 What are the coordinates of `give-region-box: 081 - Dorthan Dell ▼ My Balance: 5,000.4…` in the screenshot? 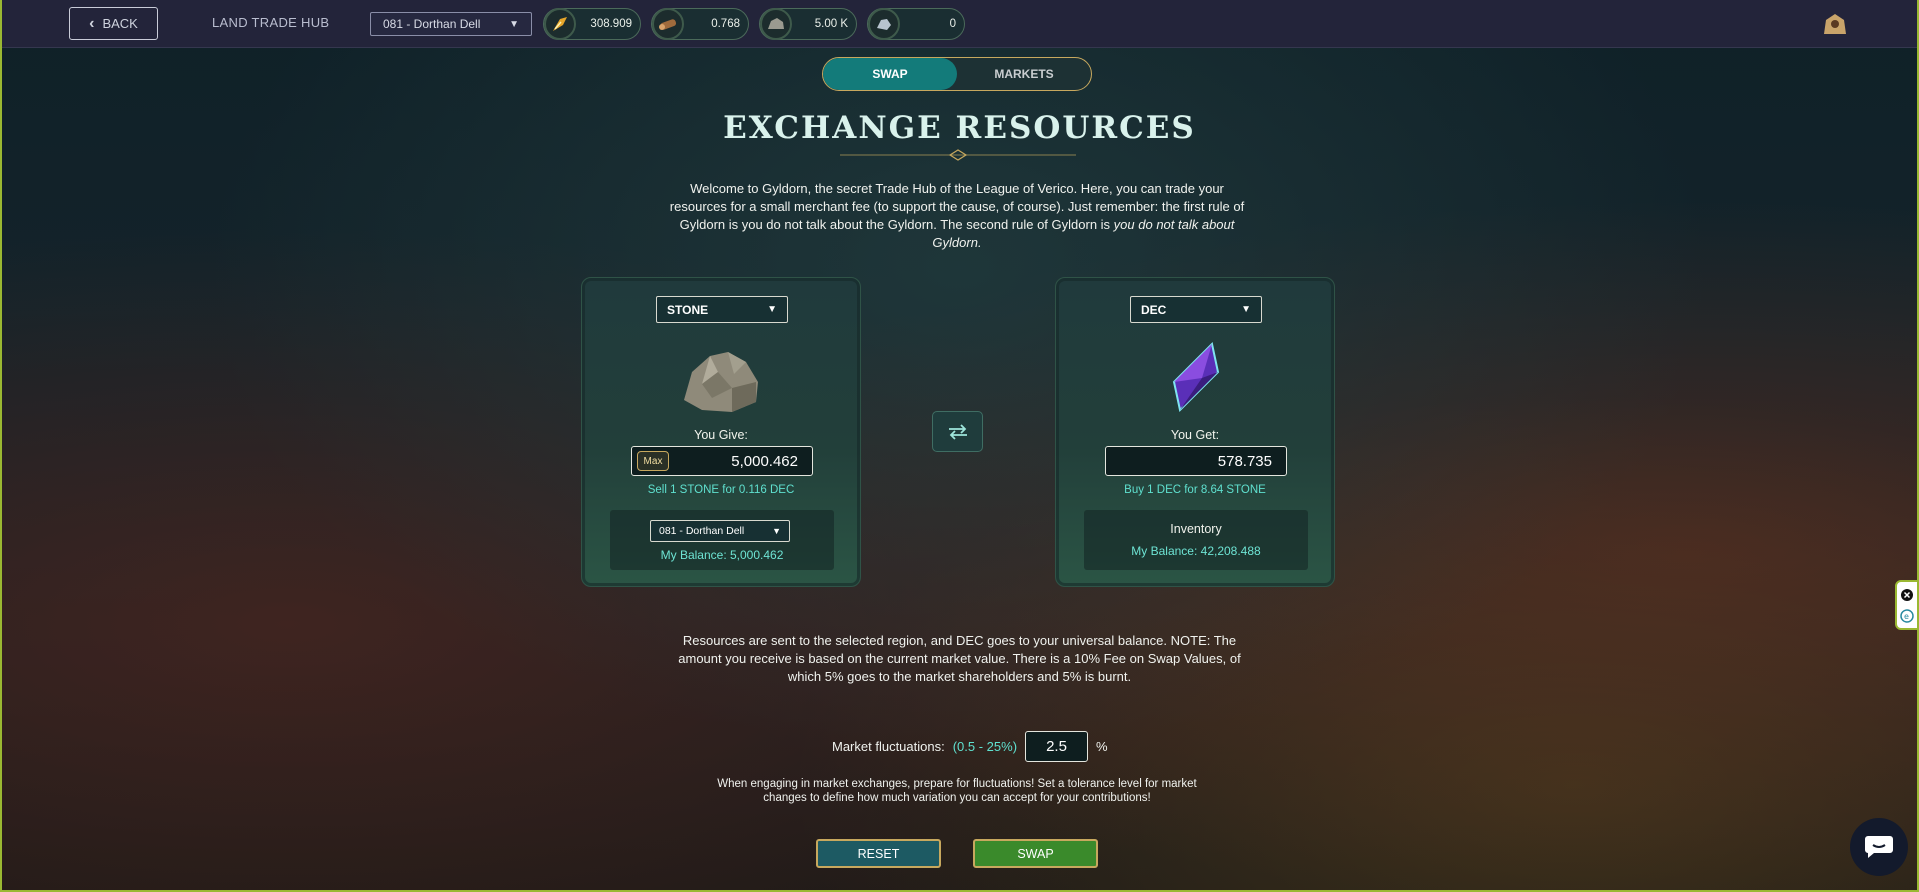 It's located at (722, 540).